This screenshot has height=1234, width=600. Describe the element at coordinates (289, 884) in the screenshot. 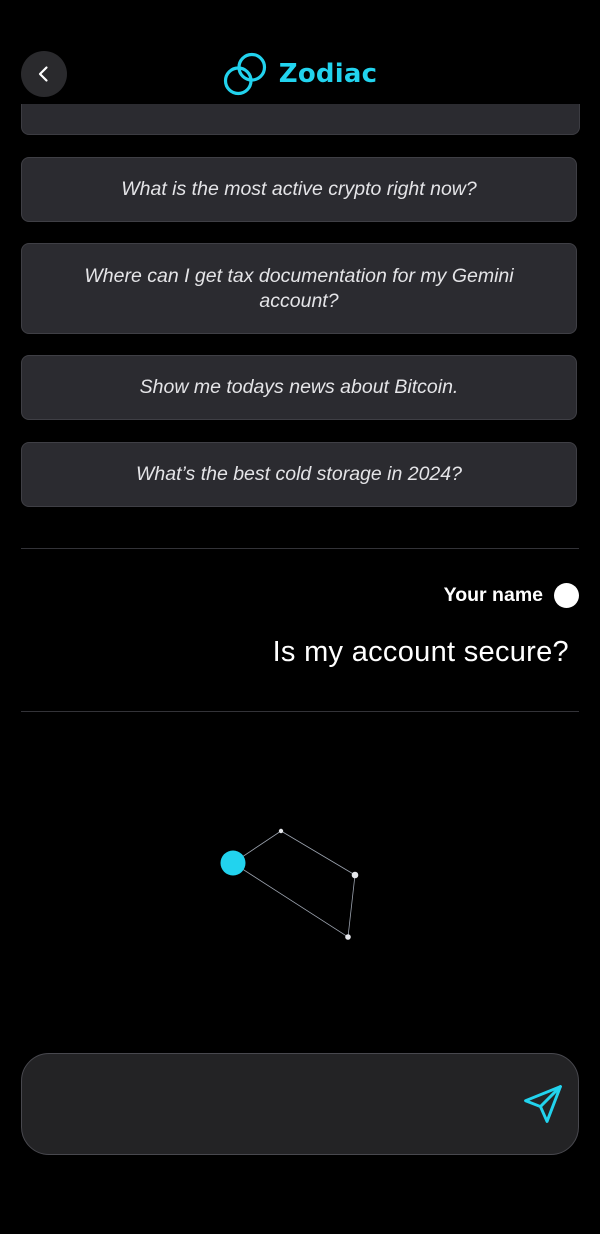

I see `constellation-loading-icon` at that location.